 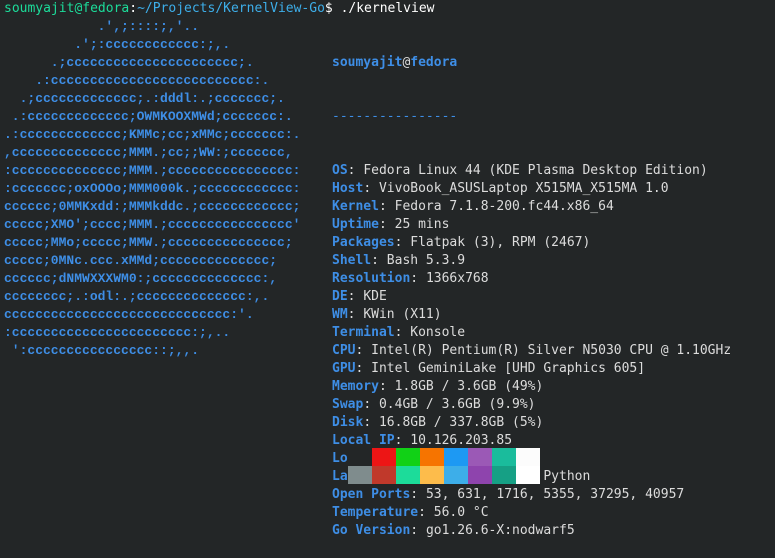 I want to click on info-row: GPU: Intel GeminiLake [UHD Graphics 605], so click(x=489, y=368).